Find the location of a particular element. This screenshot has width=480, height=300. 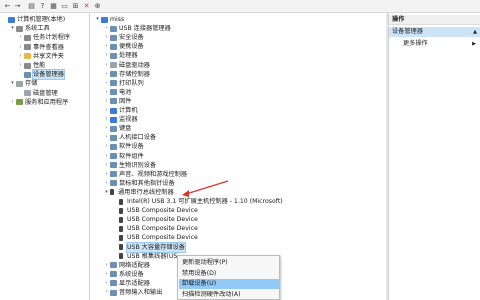

device_tree-item: › 固件 is located at coordinates (117, 101).